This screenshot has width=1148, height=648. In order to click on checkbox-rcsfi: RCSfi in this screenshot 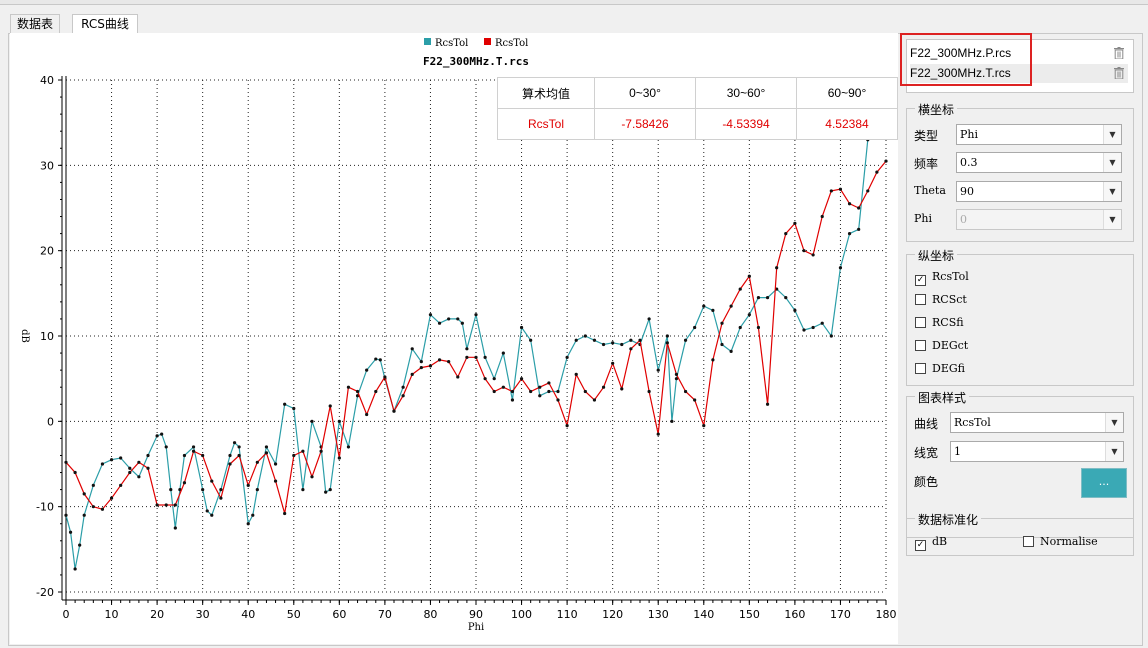, I will do `click(939, 322)`.